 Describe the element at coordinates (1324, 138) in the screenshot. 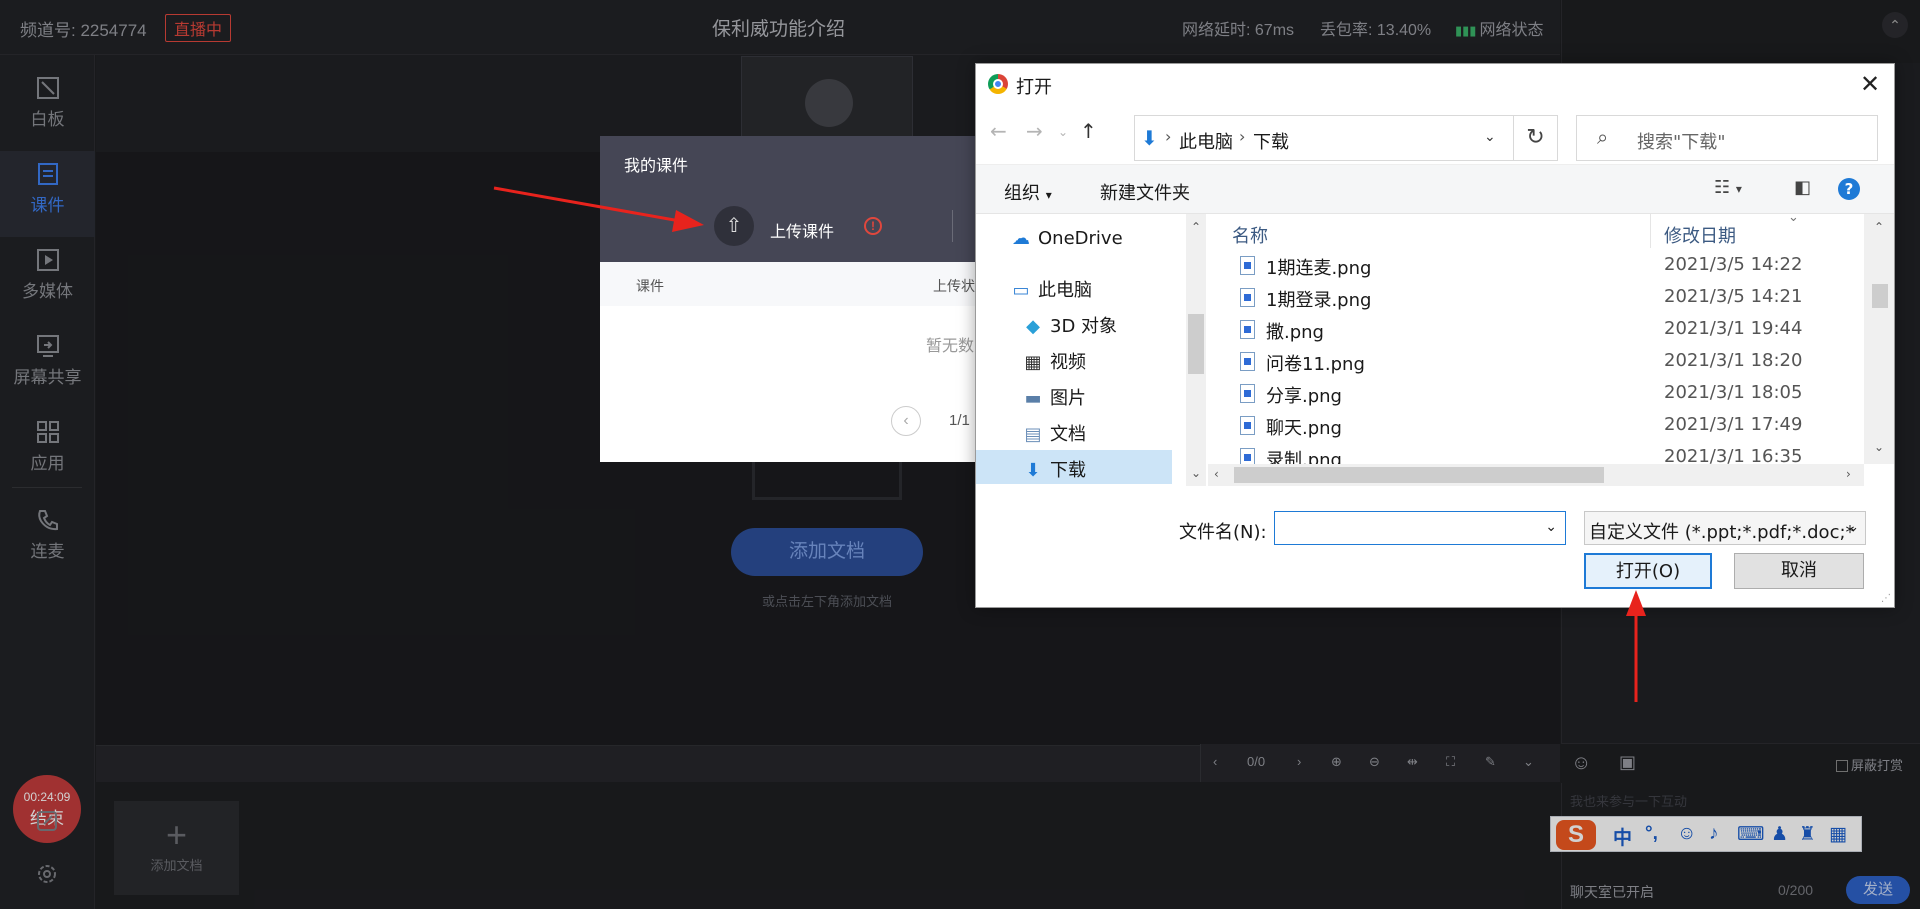

I see `address-bar: ⬇ › 此电脑 › 下载 ⌄` at that location.